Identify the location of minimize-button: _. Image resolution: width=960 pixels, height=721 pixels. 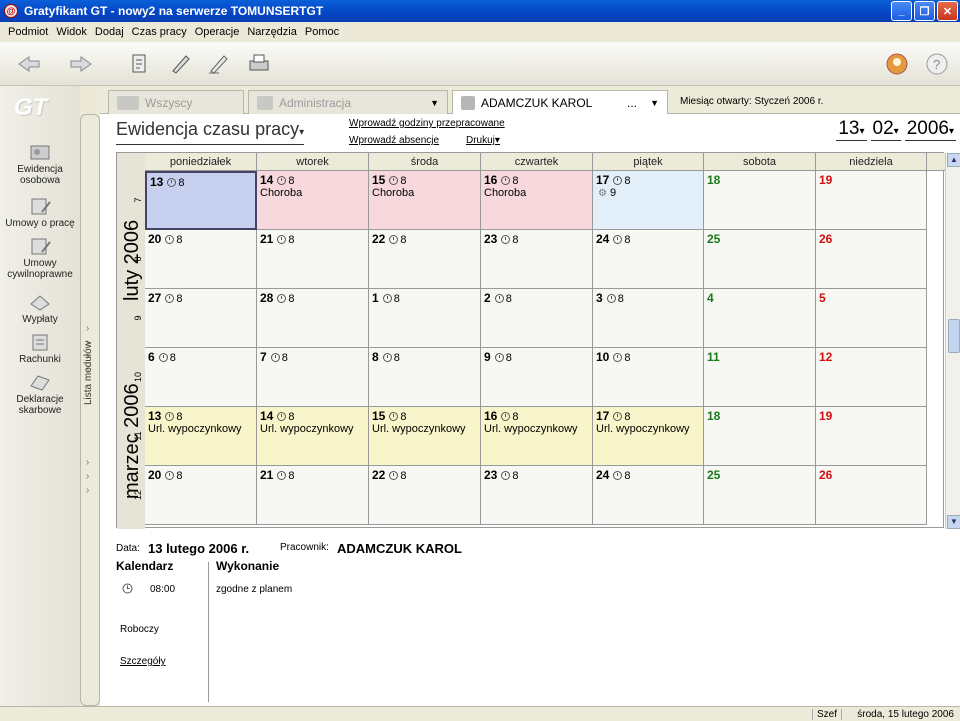
(901, 11).